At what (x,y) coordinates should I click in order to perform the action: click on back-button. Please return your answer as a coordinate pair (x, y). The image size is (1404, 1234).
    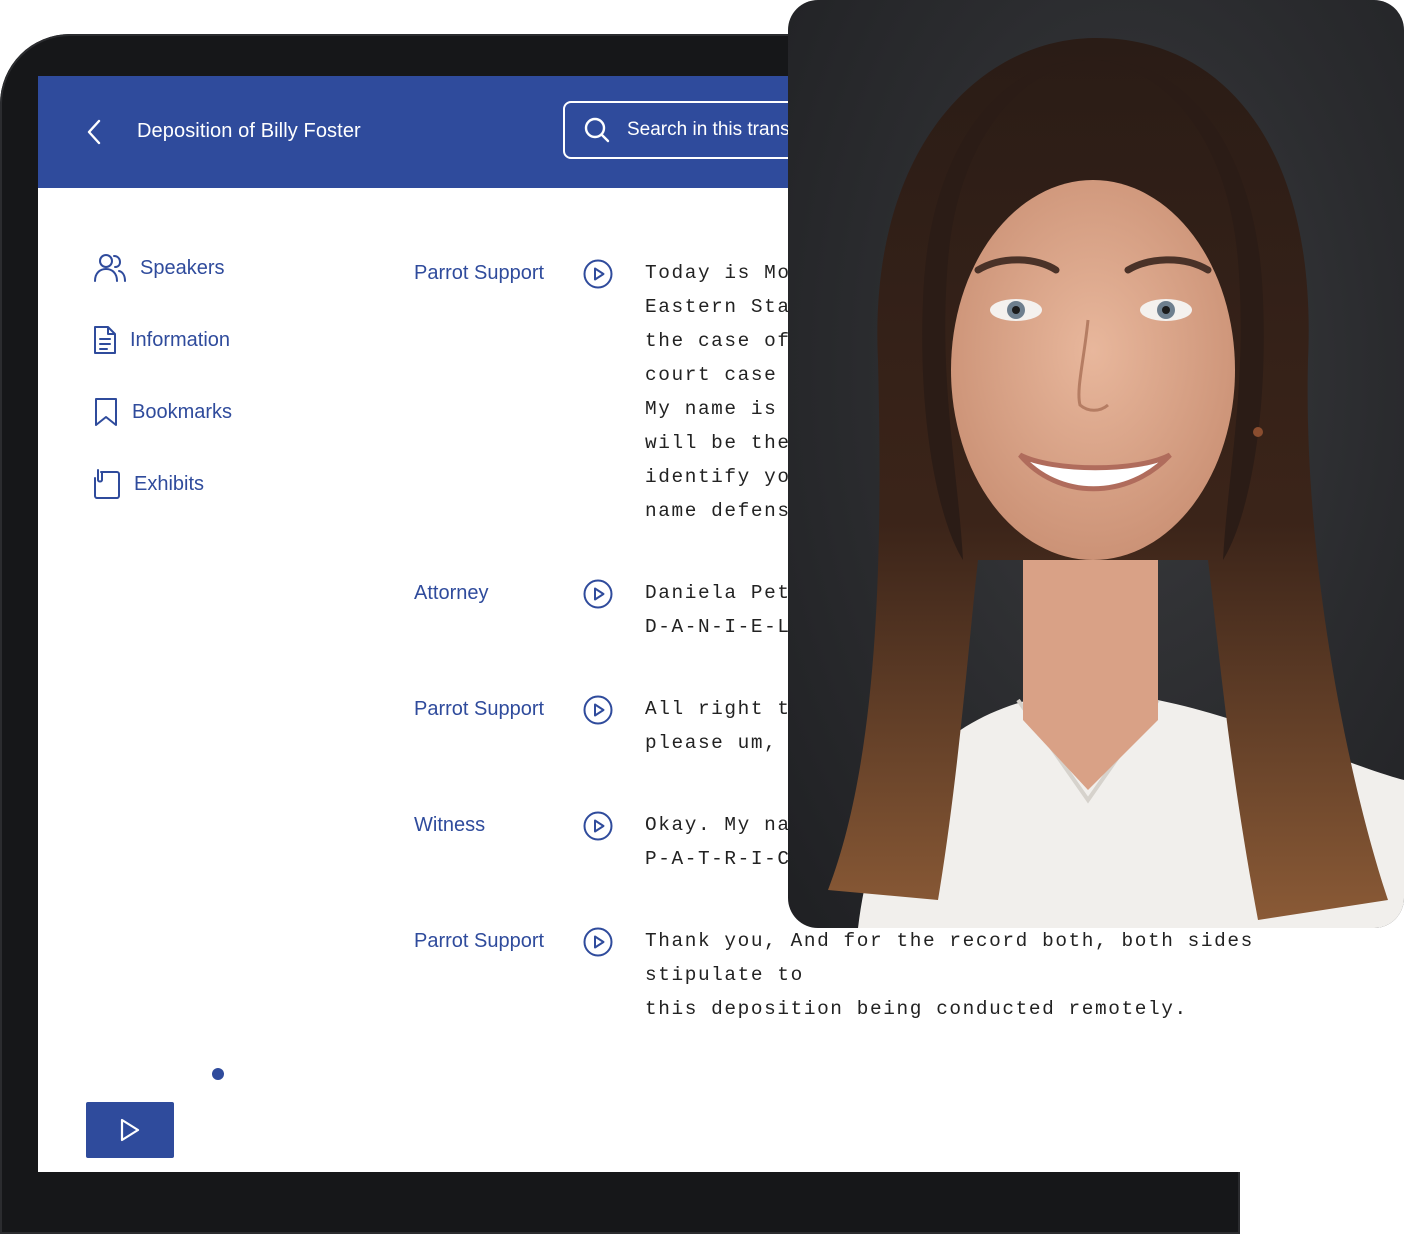
    Looking at the image, I should click on (94, 132).